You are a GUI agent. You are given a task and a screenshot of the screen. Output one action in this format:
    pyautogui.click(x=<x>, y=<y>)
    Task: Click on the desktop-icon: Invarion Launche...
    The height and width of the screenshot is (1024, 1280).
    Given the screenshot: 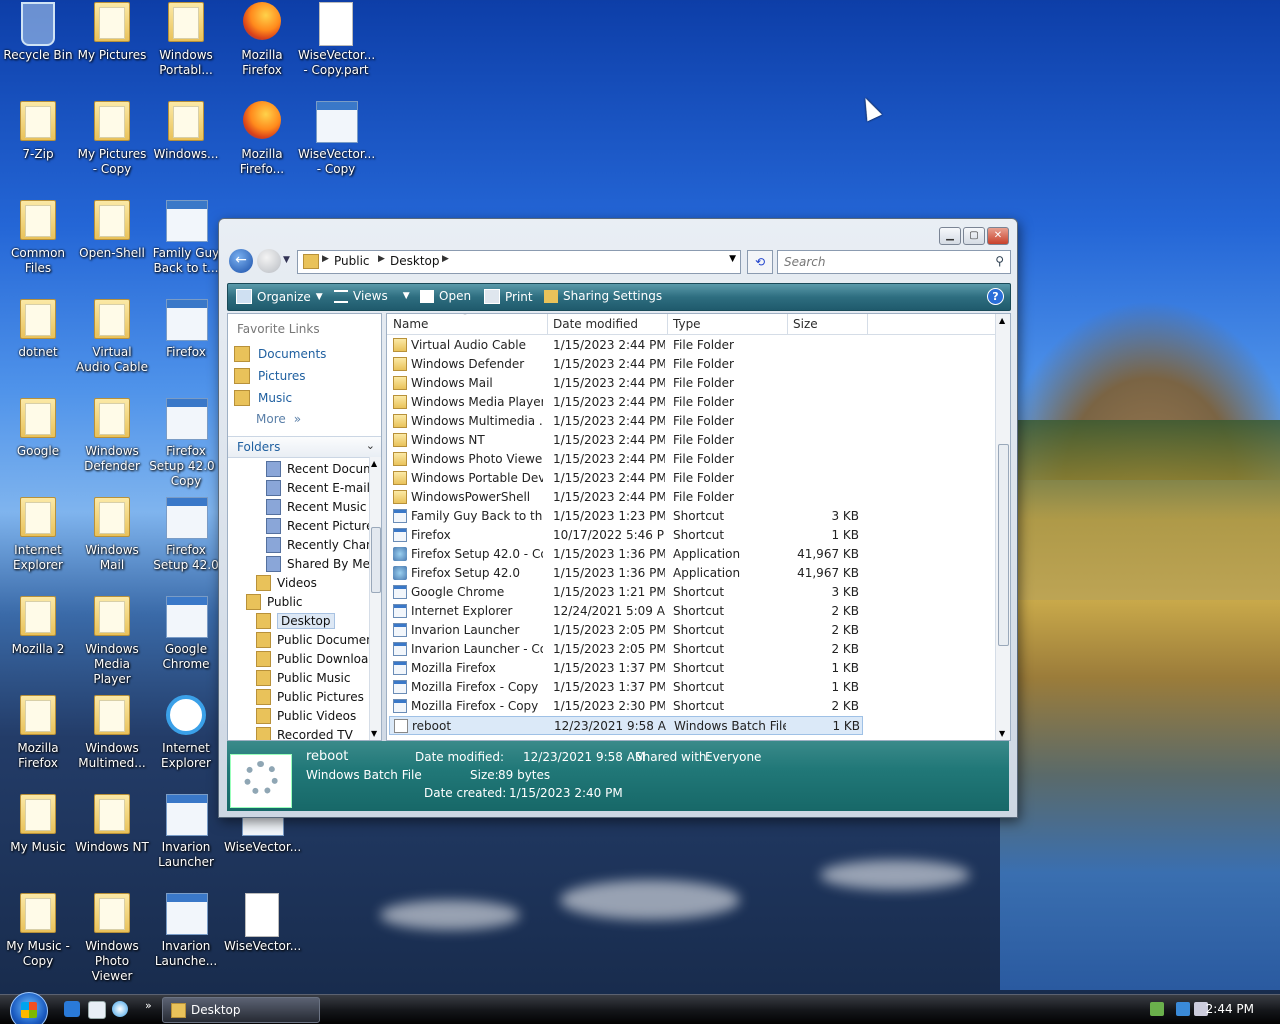 What is the action you would take?
    pyautogui.click(x=186, y=930)
    